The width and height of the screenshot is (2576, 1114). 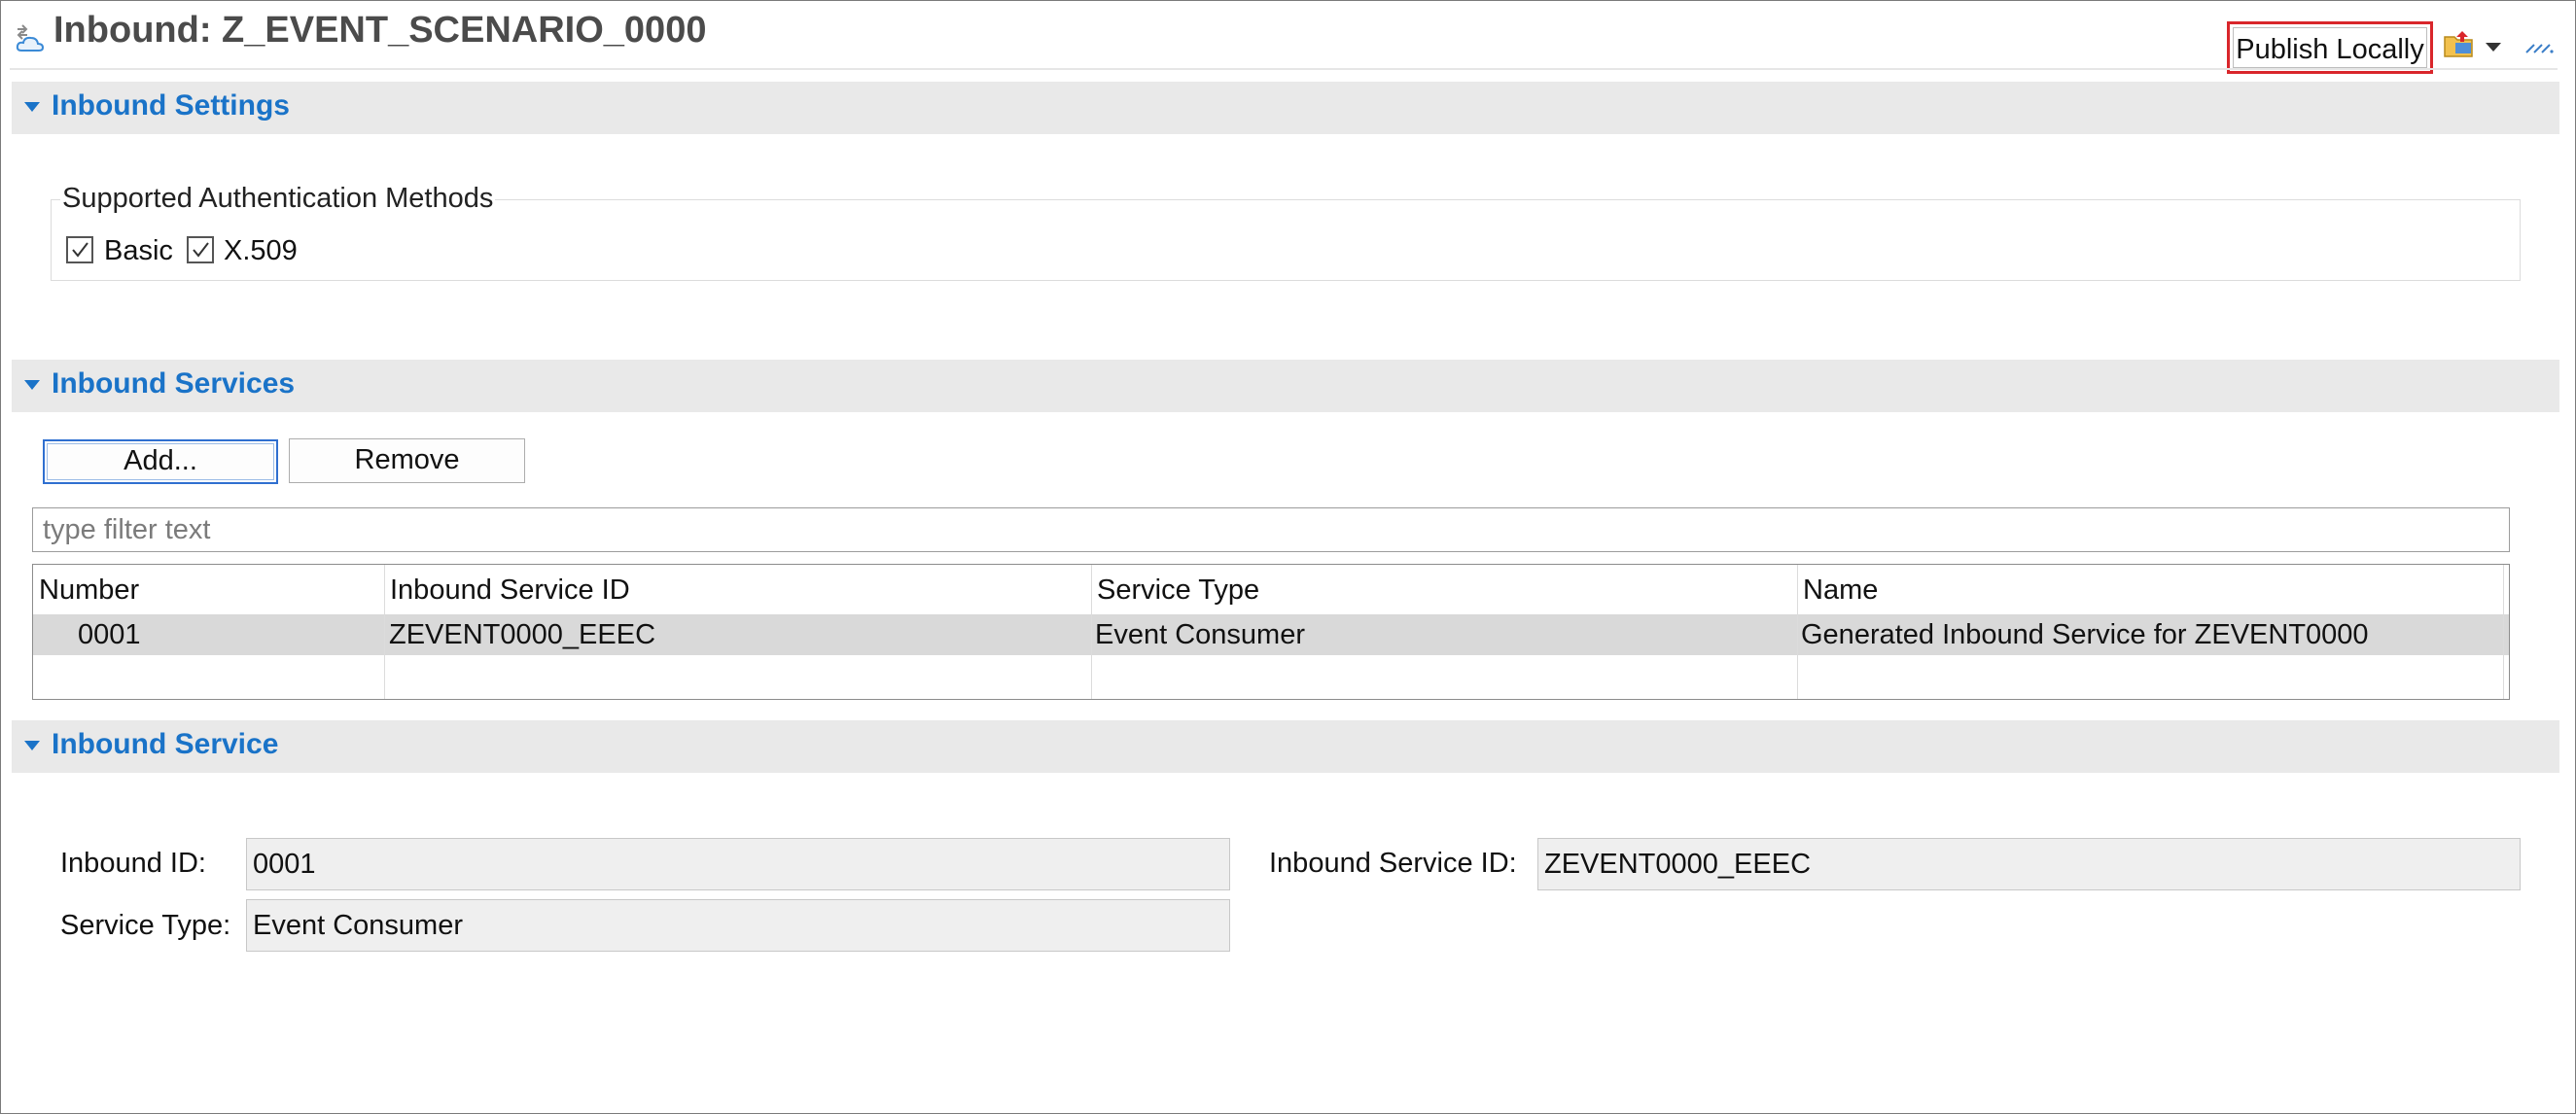 What do you see at coordinates (1285, 108) in the screenshot?
I see `section-inbound-settings: Inbound Settings` at bounding box center [1285, 108].